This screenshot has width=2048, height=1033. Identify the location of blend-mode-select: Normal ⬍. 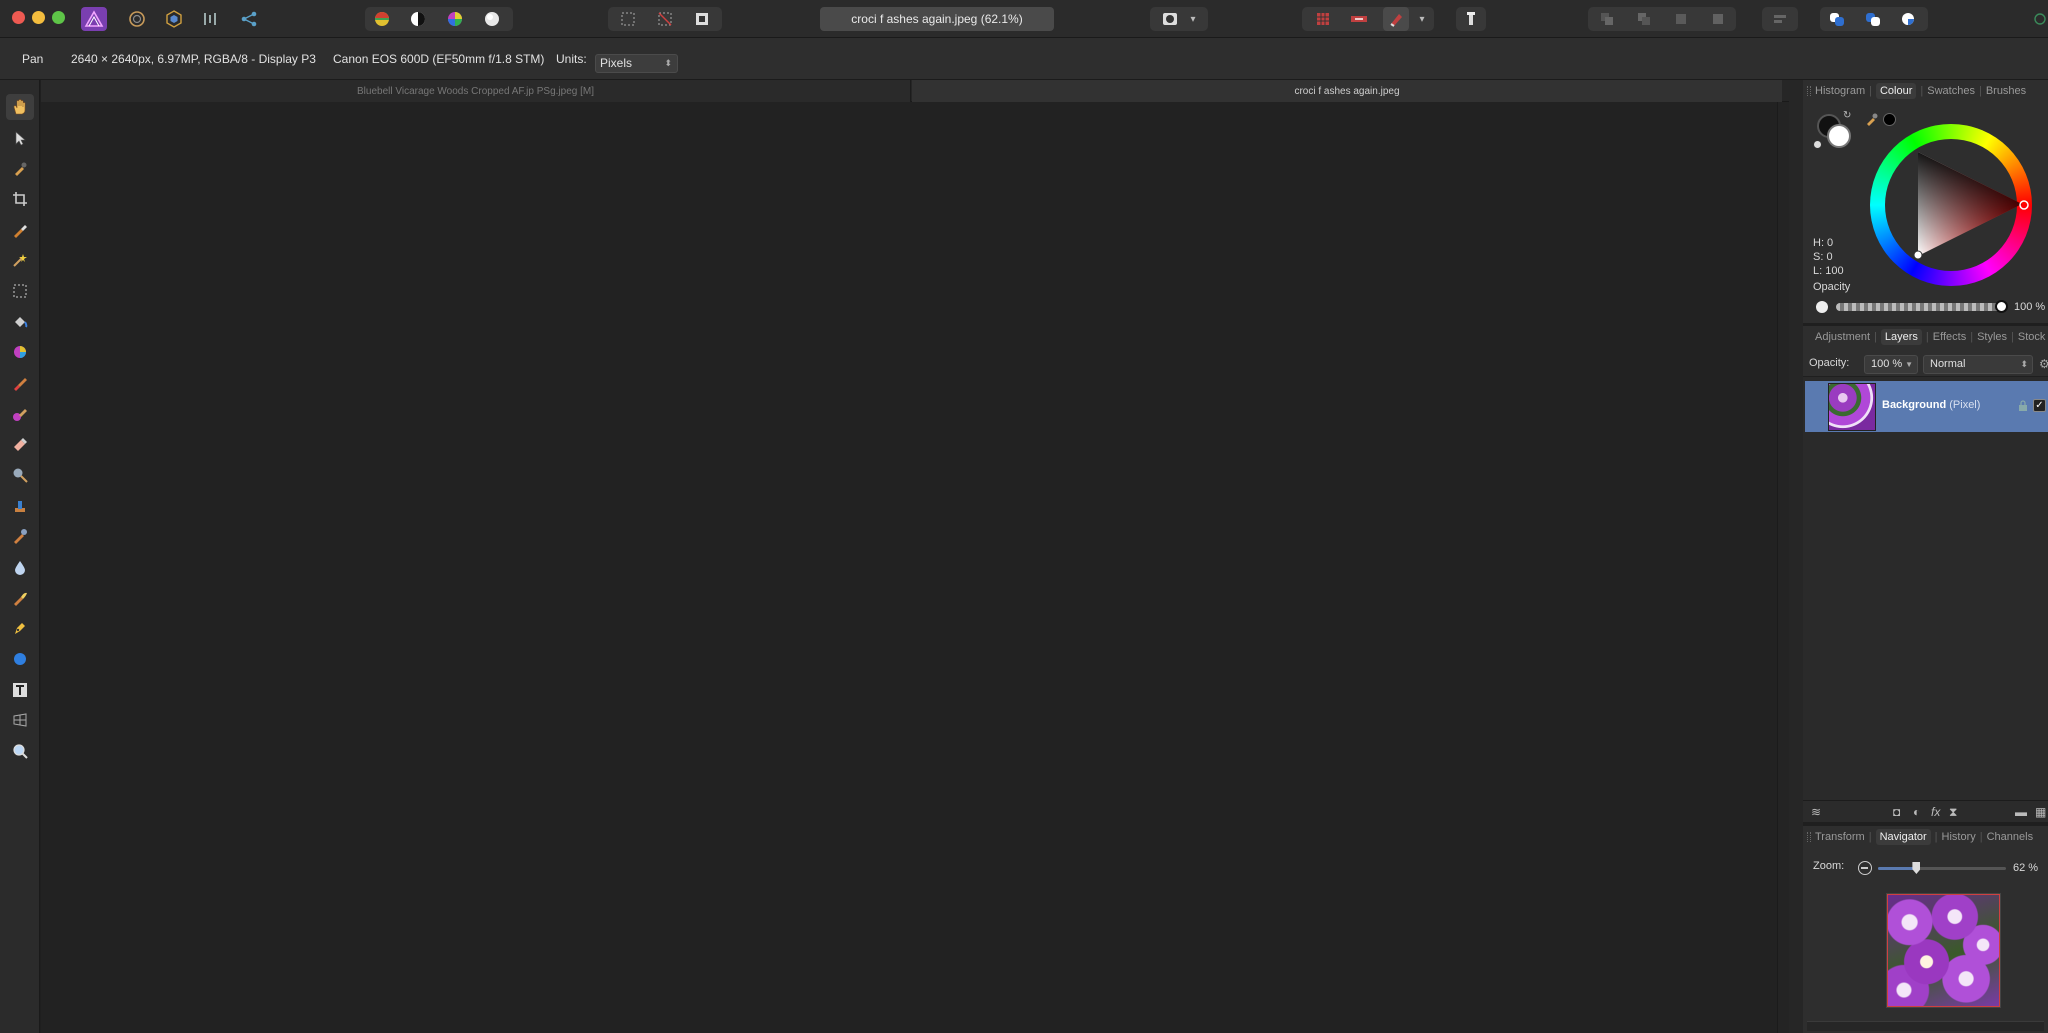
(1978, 364).